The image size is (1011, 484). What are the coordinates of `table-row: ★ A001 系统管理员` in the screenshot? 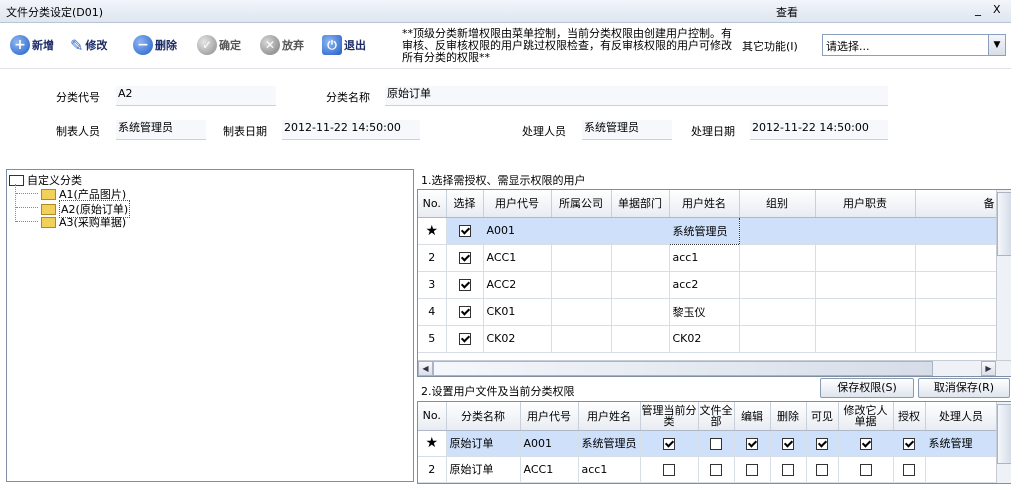 It's located at (708, 230).